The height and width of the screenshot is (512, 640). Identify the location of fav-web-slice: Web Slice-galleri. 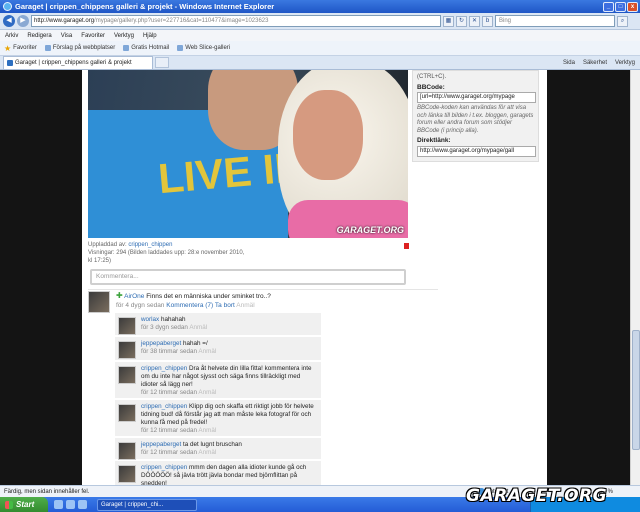
(203, 48).